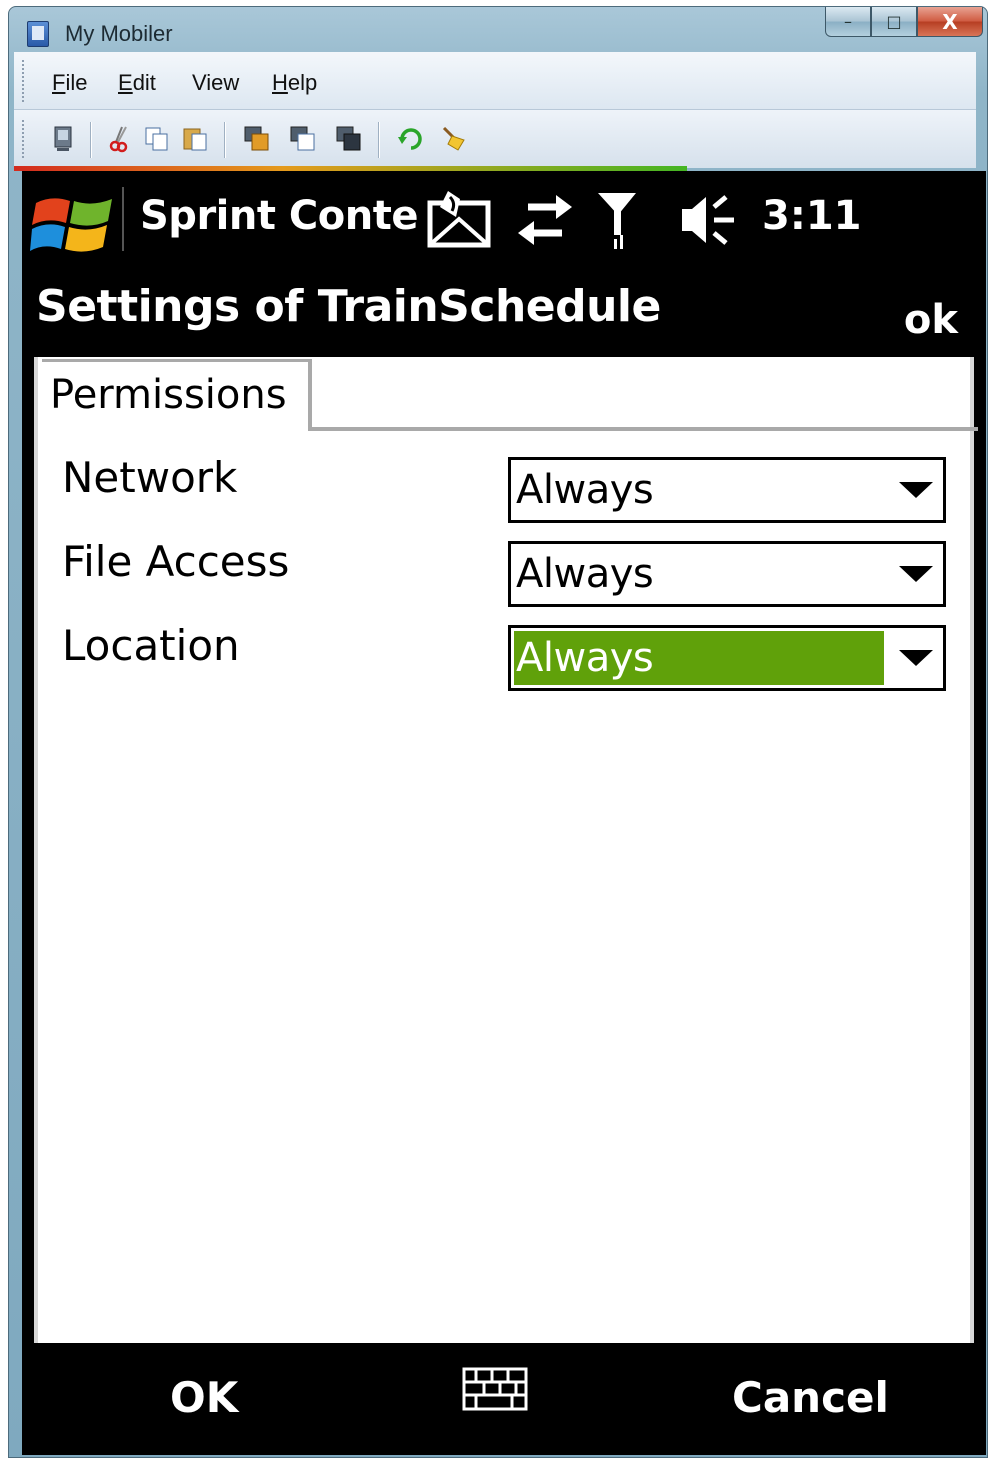 Image resolution: width=989 pixels, height=1458 pixels. What do you see at coordinates (504, 656) in the screenshot?
I see `setting-row-location: Location Always` at bounding box center [504, 656].